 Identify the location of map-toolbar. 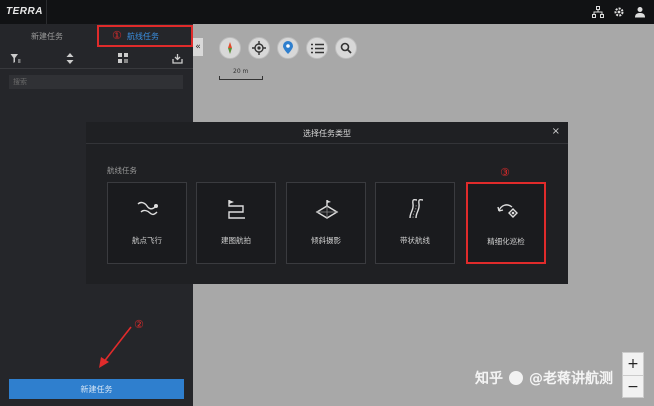
(288, 48).